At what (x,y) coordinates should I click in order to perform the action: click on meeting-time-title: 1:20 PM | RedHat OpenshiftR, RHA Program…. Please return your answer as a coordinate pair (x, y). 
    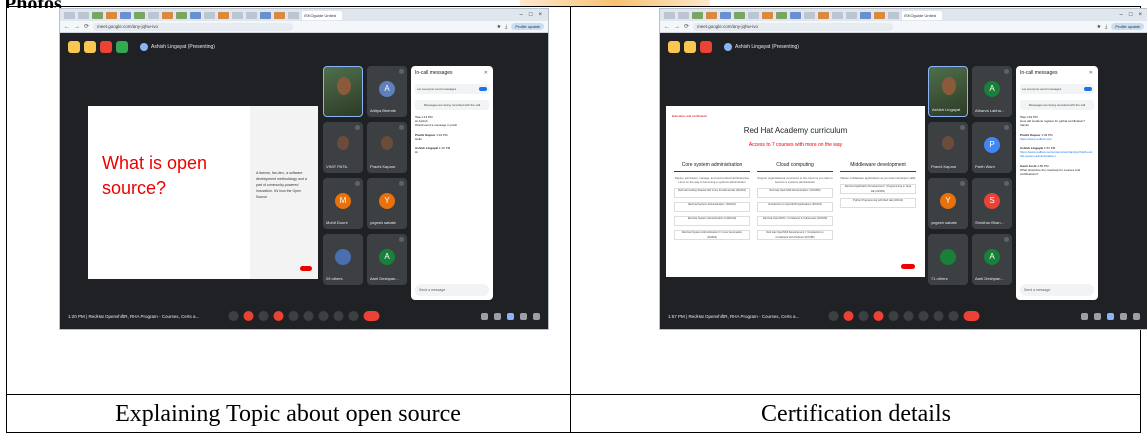
    Looking at the image, I should click on (134, 316).